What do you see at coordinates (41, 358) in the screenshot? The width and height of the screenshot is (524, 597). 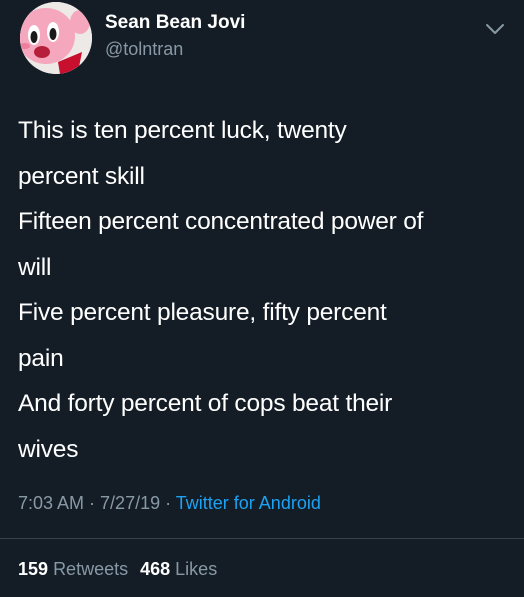 I see `tweet-text-line: pain` at bounding box center [41, 358].